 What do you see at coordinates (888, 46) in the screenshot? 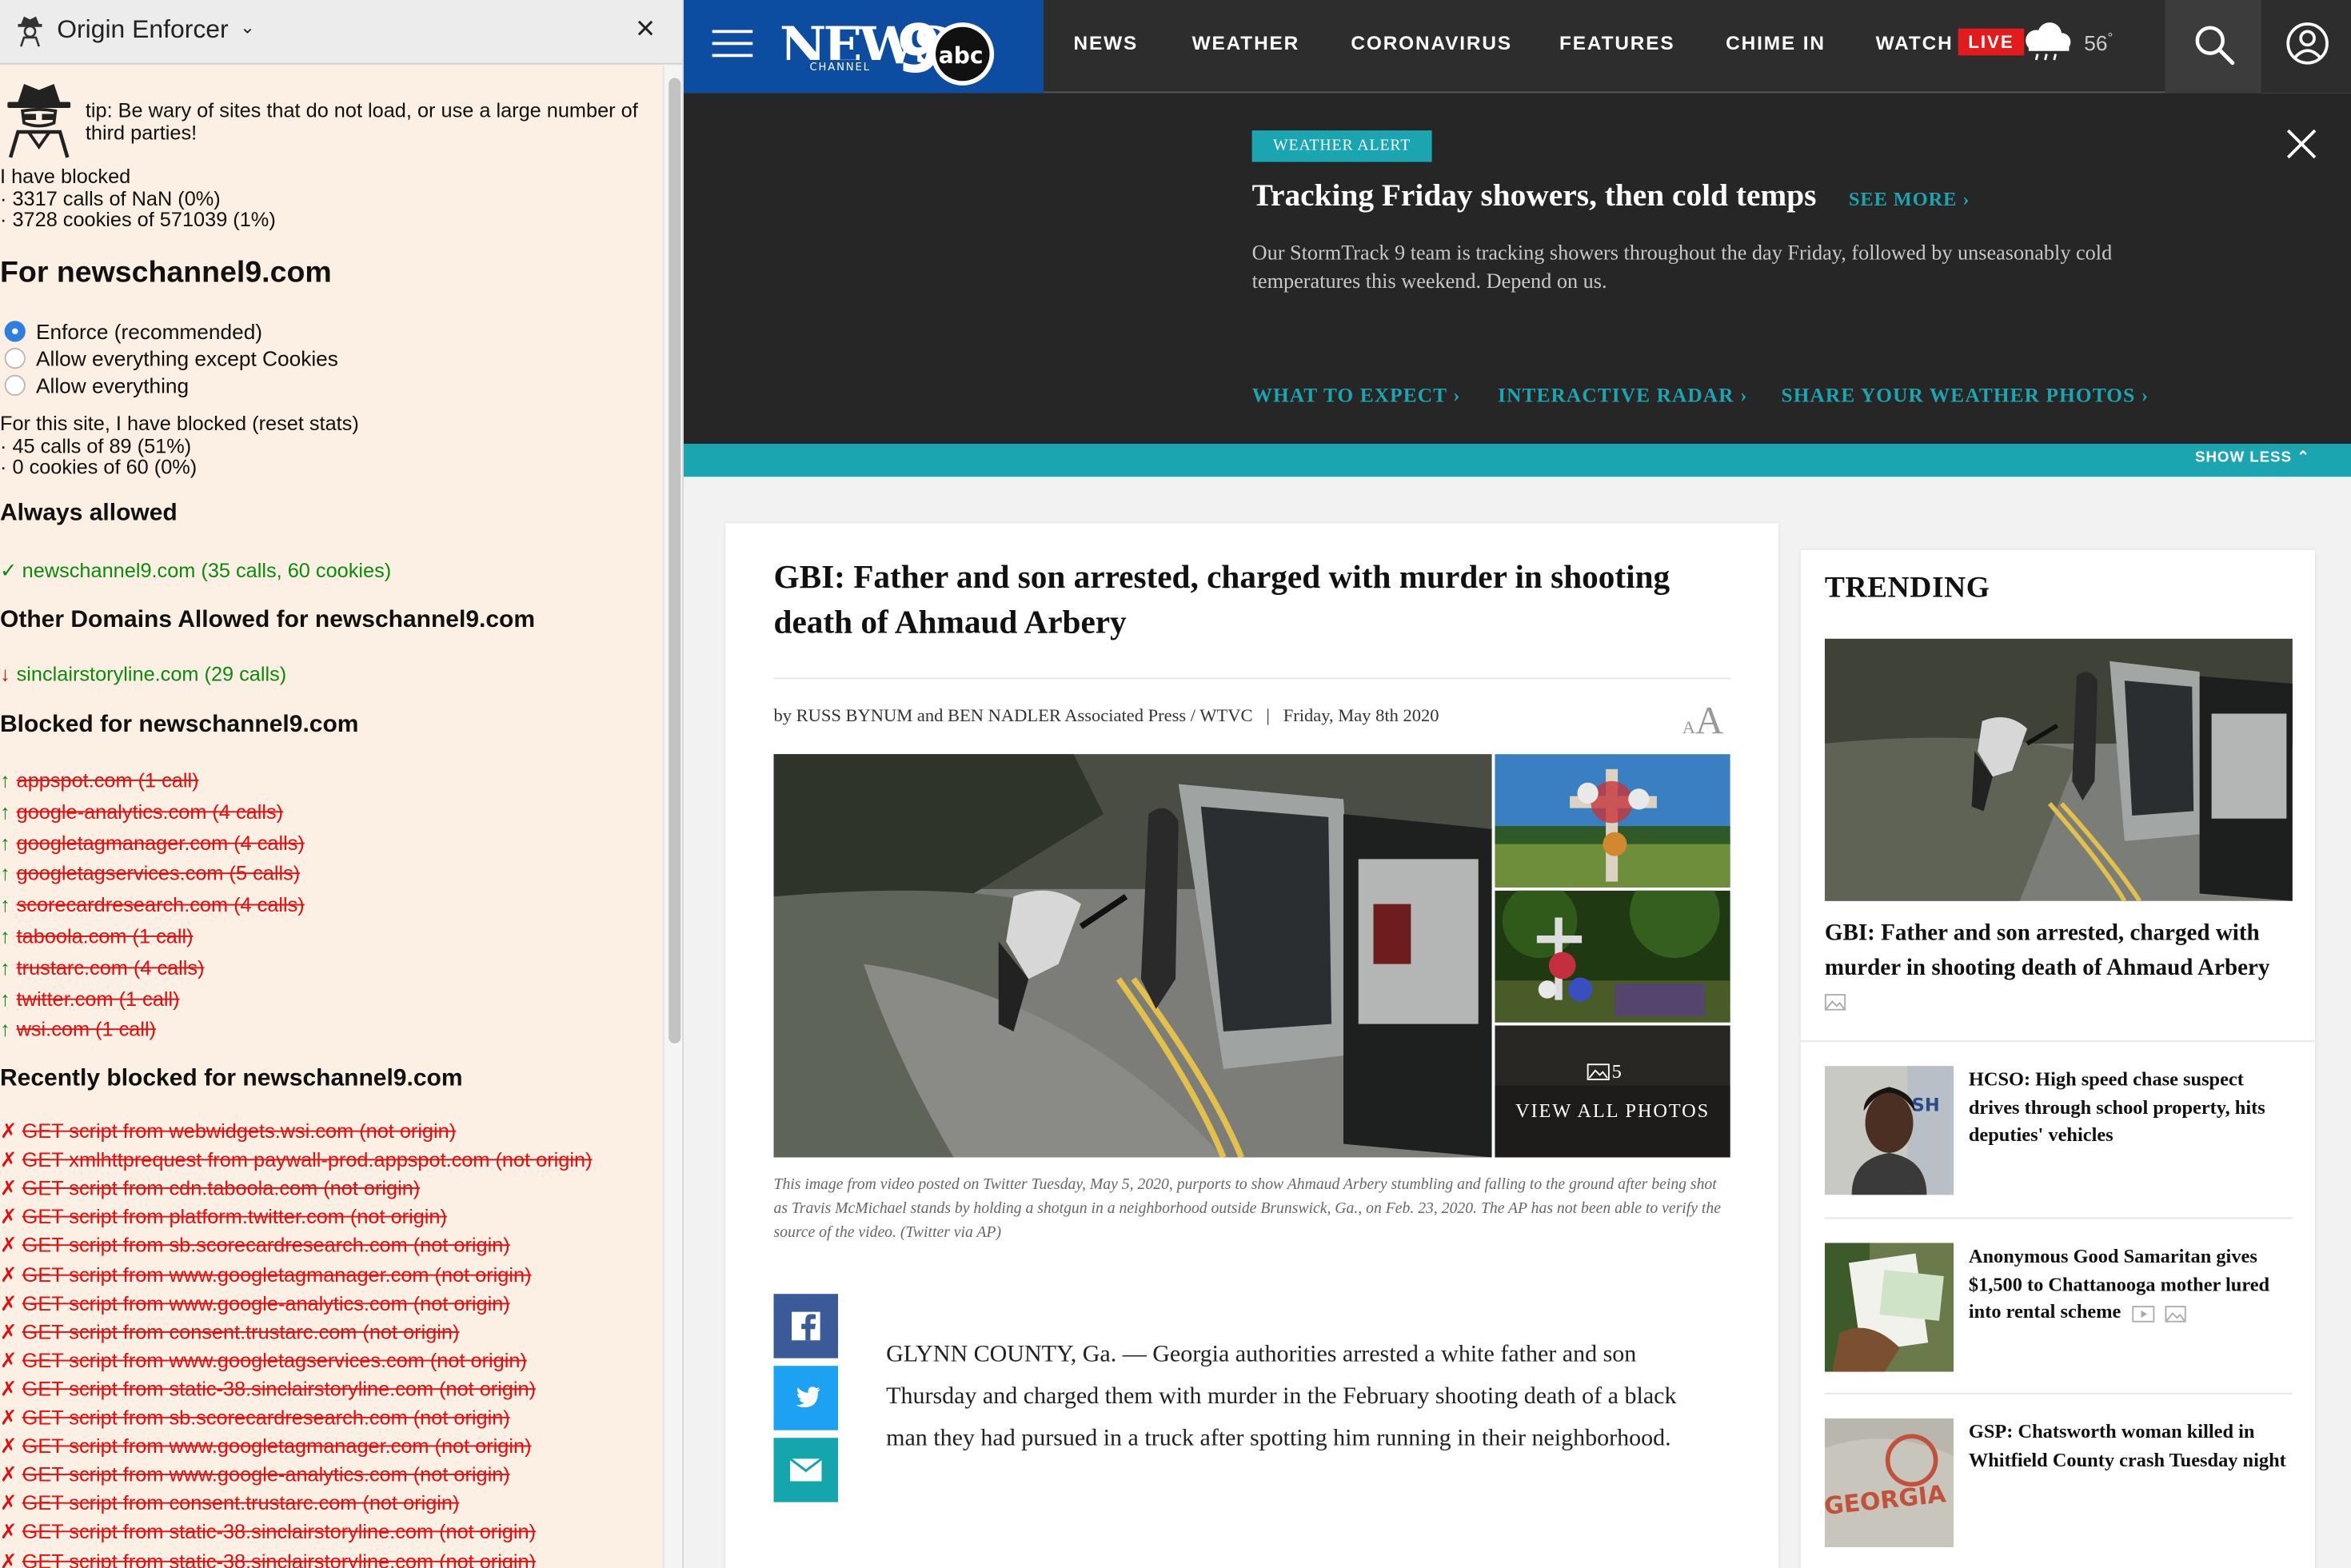
I see `newschannel9-logo: NEWS CHANNEL 9 abc` at bounding box center [888, 46].